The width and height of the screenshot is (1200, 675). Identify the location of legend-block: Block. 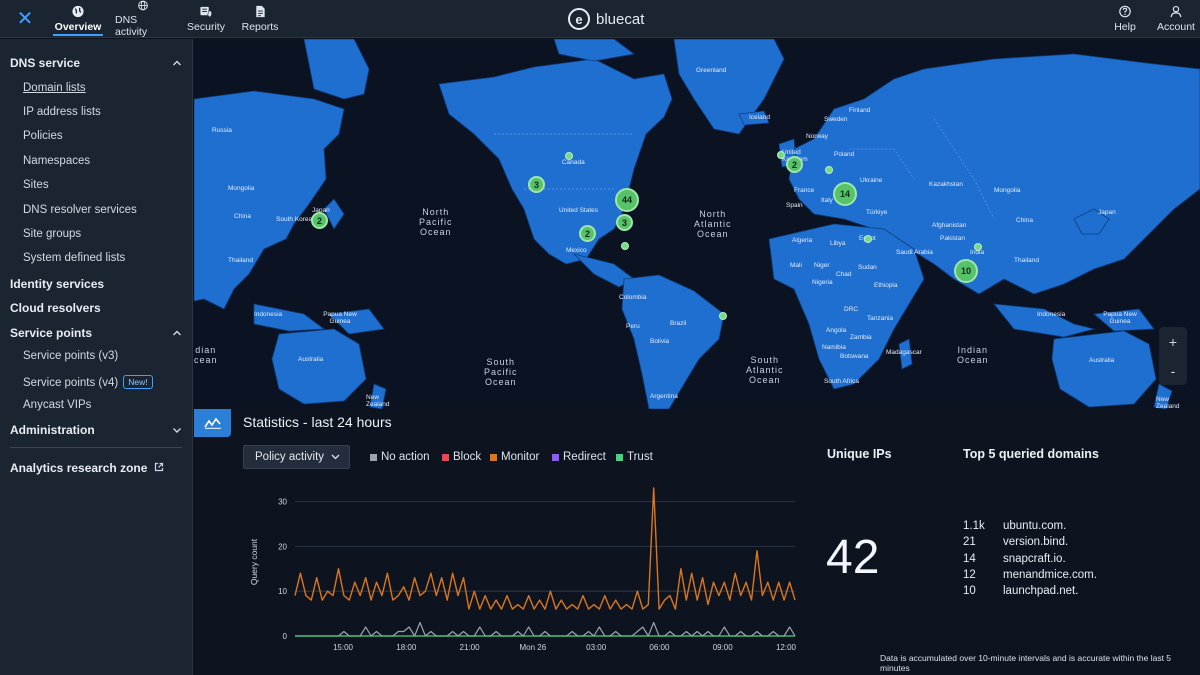
(461, 457).